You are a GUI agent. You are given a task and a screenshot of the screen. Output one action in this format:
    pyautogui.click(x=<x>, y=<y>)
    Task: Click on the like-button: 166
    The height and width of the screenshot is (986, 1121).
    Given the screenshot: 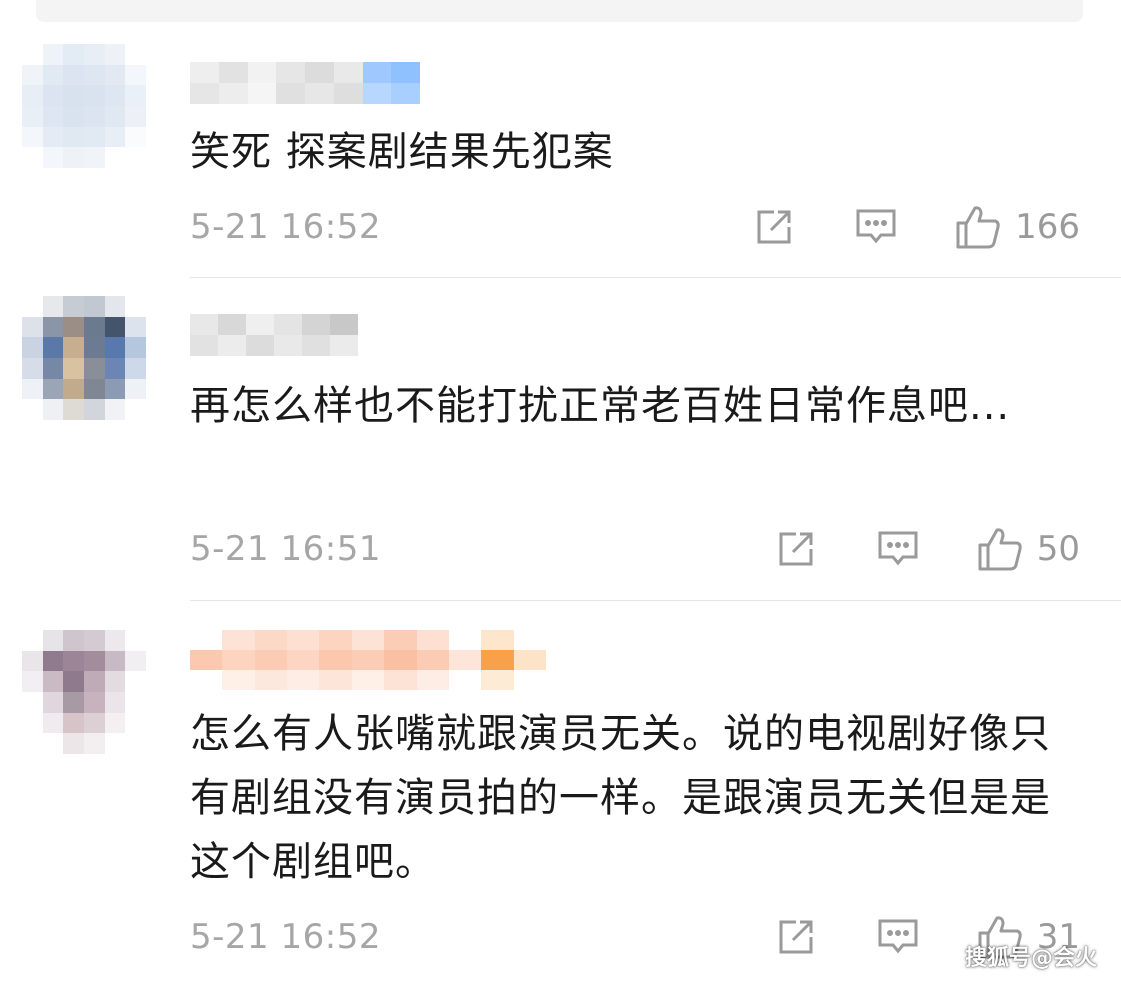 What is the action you would take?
    pyautogui.click(x=1017, y=227)
    